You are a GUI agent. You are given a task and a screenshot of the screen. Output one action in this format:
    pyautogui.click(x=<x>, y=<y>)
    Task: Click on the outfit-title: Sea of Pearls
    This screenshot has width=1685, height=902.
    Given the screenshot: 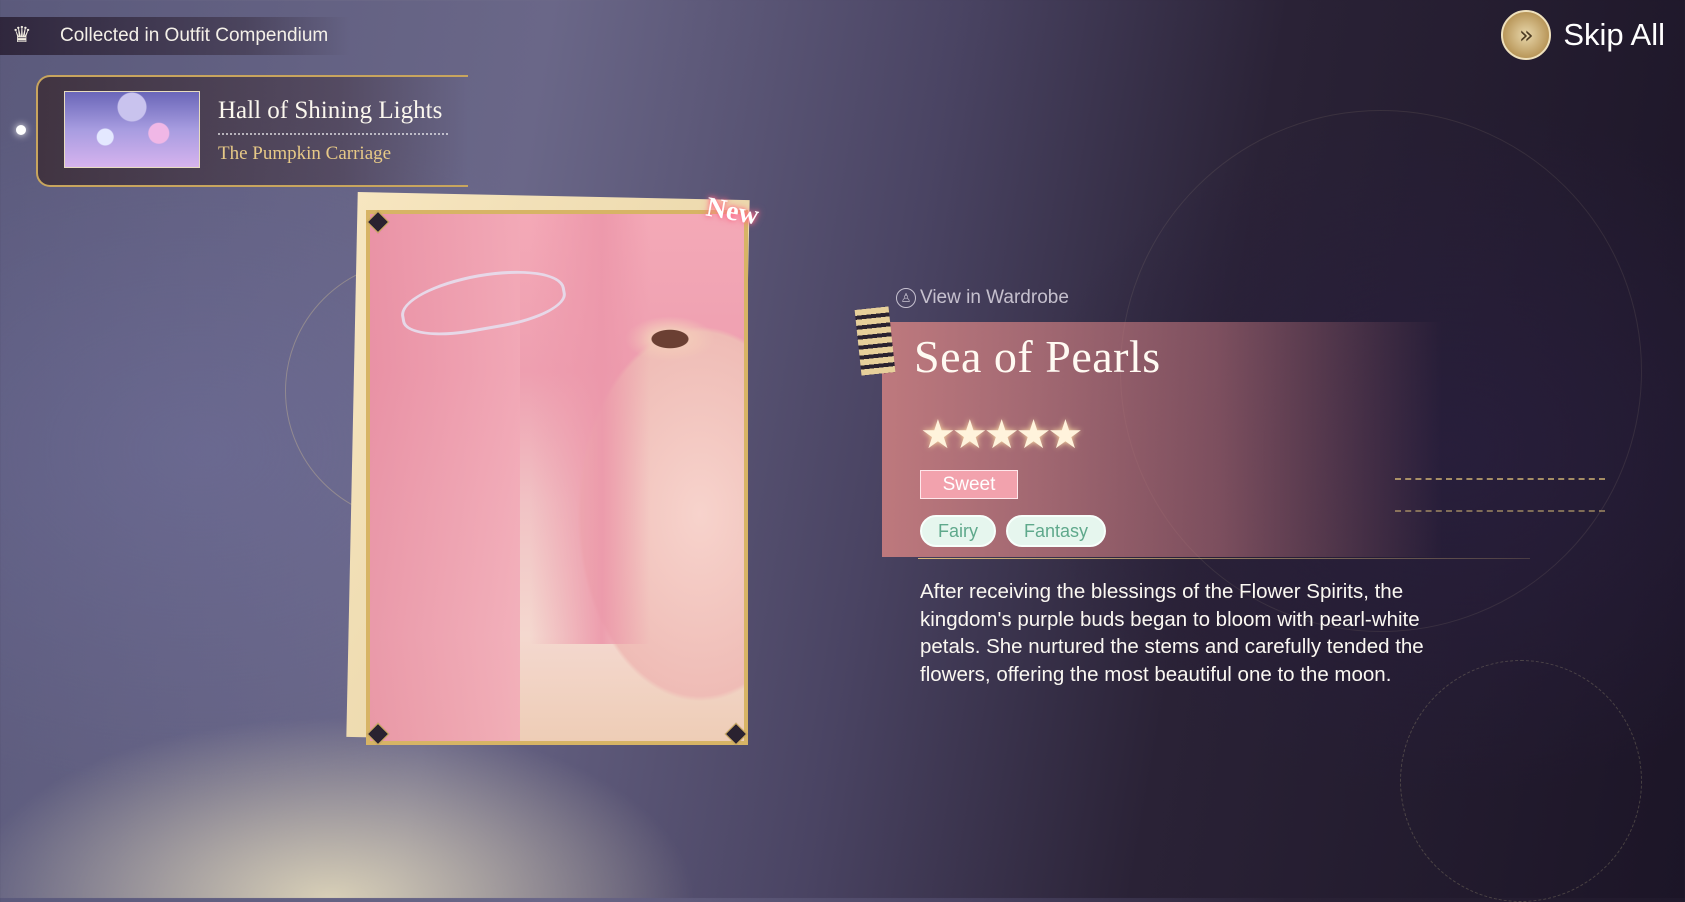 What is the action you would take?
    pyautogui.click(x=1037, y=356)
    